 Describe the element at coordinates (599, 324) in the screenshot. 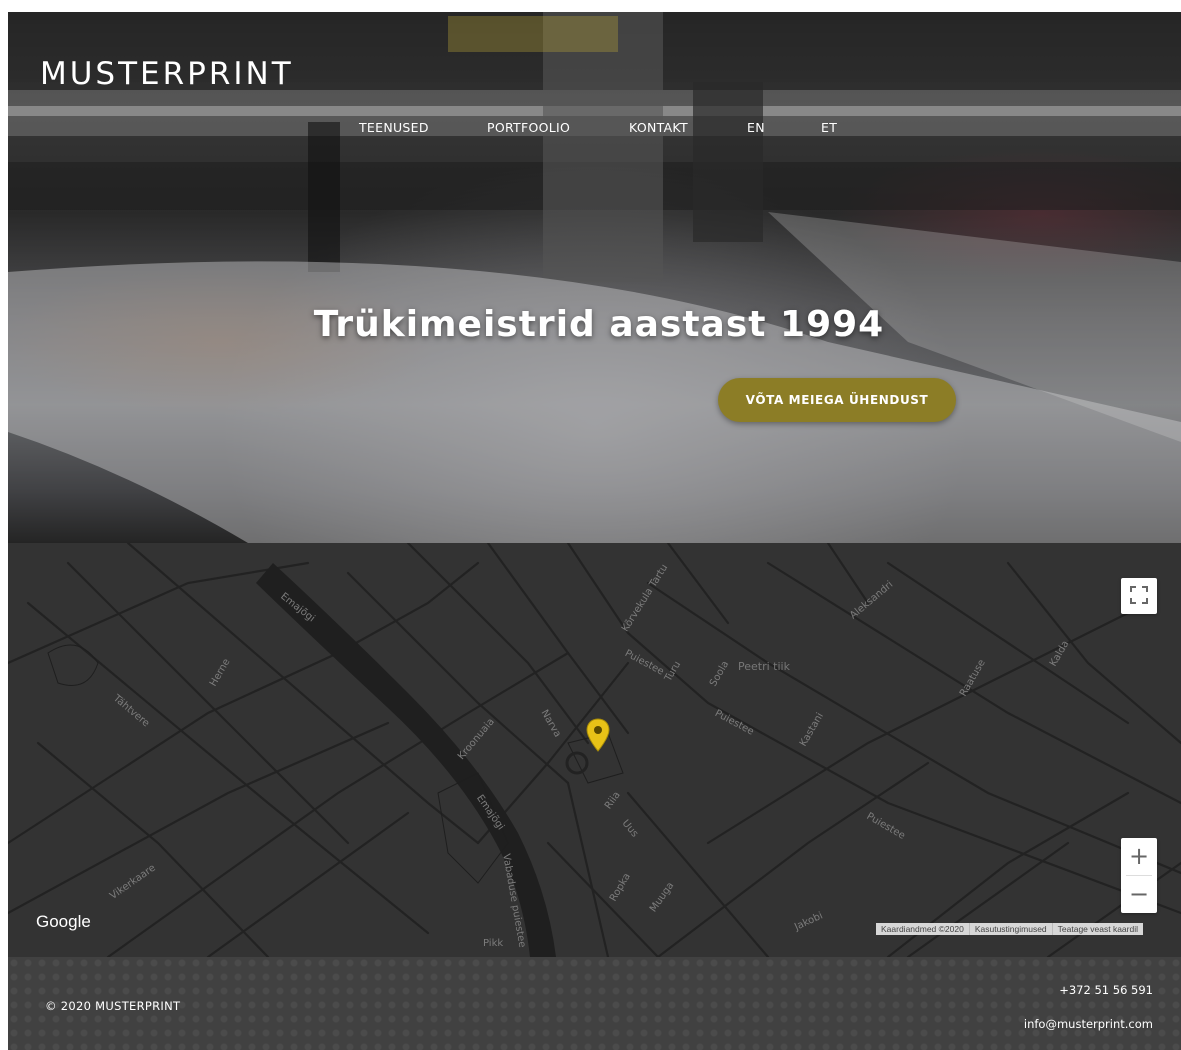

I see `hero-title: Trükimeistrid aastast 1994` at that location.